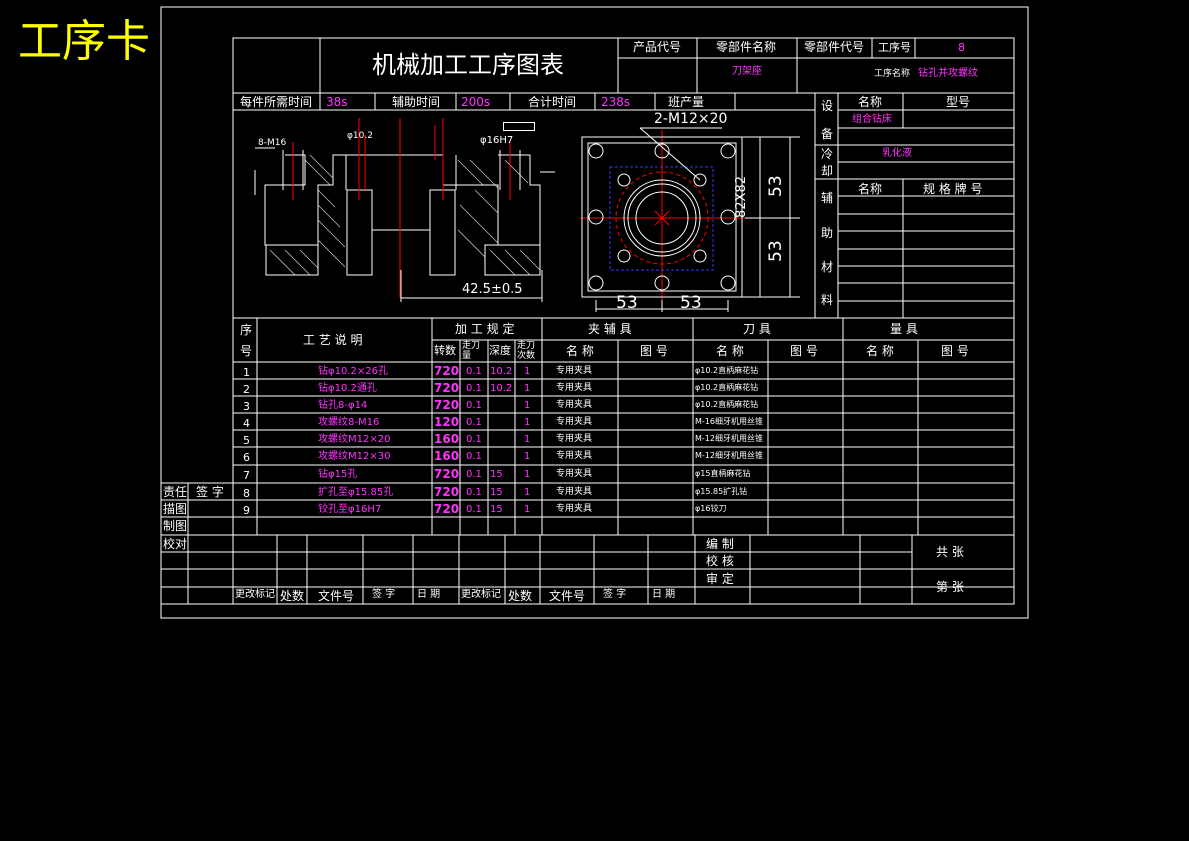 The image size is (1189, 841). What do you see at coordinates (727, 370) in the screenshot?
I see `row-1-tool: φ10.2直柄麻花钻` at bounding box center [727, 370].